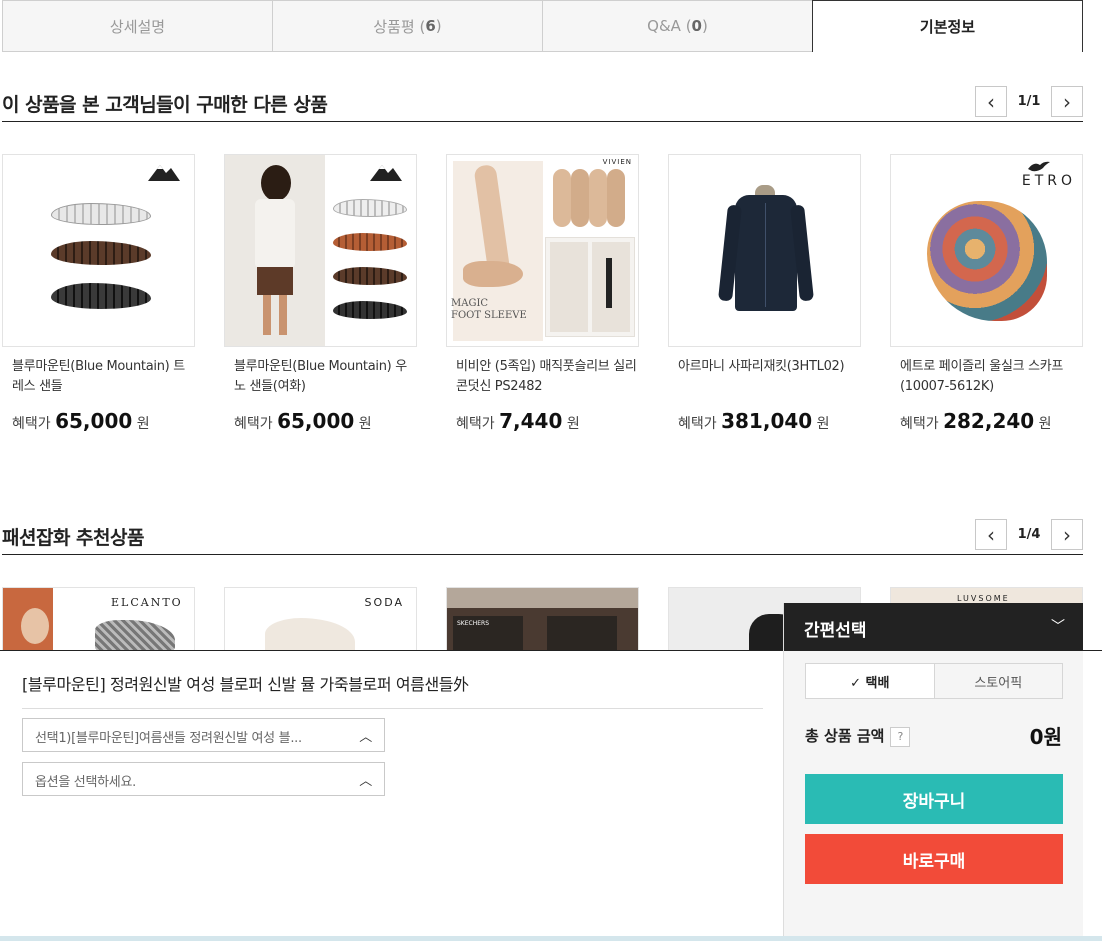 This screenshot has width=1102, height=941. What do you see at coordinates (370, 242) in the screenshot?
I see `sandal-tan-image` at bounding box center [370, 242].